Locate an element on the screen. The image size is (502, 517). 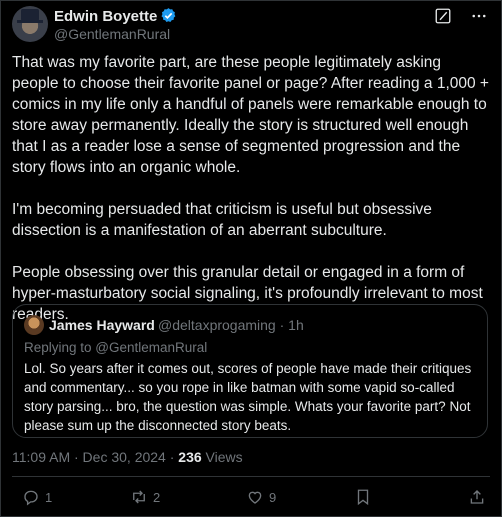
avatar is located at coordinates (30, 24).